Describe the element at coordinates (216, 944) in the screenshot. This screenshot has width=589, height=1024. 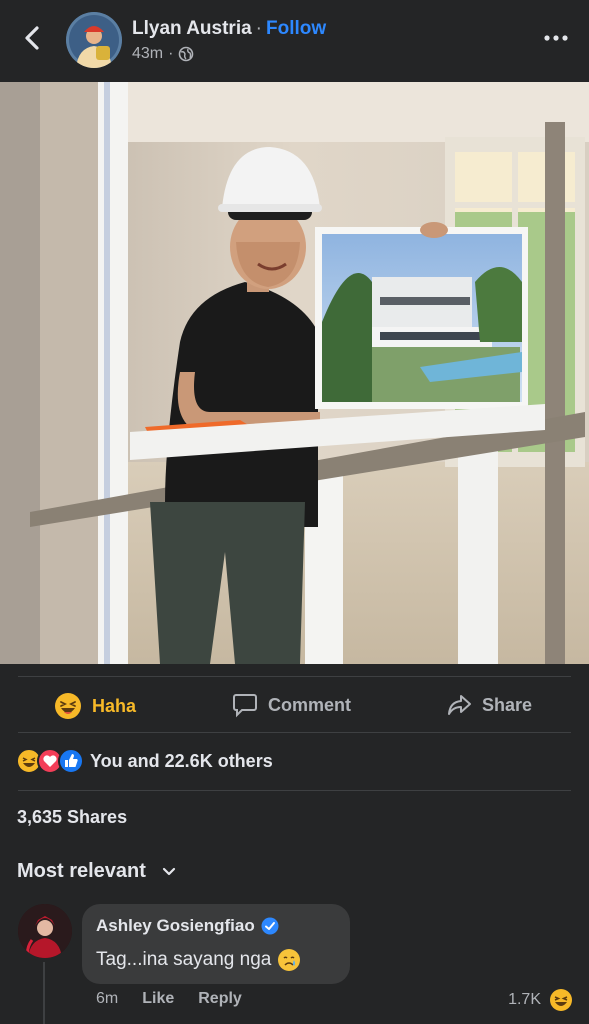
I see `comment-bubble: Ashley Gosiengfiao Tag...ina sayang nga` at that location.